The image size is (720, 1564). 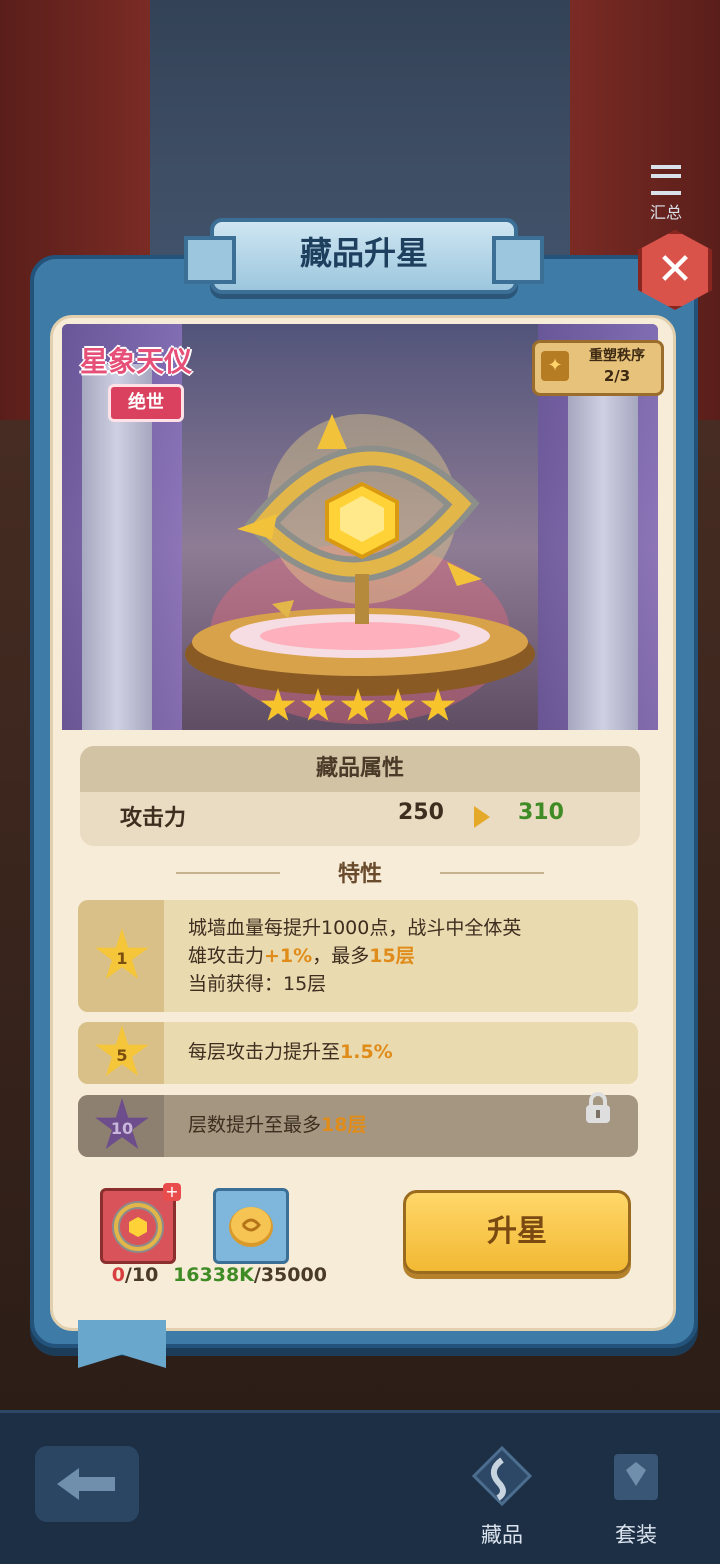 What do you see at coordinates (277, 1125) in the screenshot?
I see `trait-description: 层数提升至最多18层` at bounding box center [277, 1125].